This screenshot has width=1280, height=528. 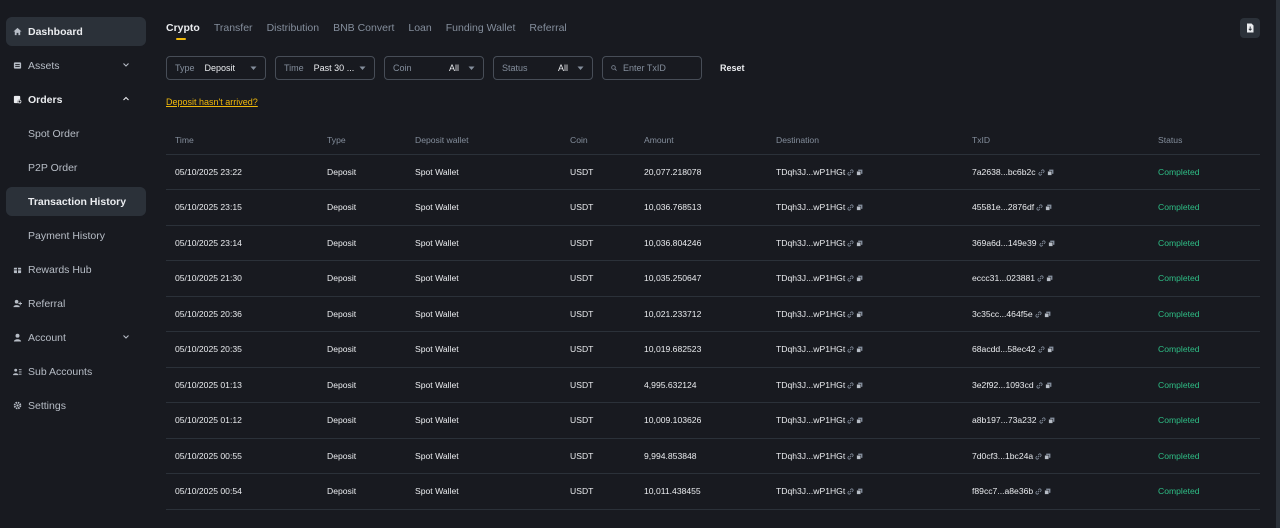 I want to click on txid-value: eccc31...023881, so click(x=1003, y=278).